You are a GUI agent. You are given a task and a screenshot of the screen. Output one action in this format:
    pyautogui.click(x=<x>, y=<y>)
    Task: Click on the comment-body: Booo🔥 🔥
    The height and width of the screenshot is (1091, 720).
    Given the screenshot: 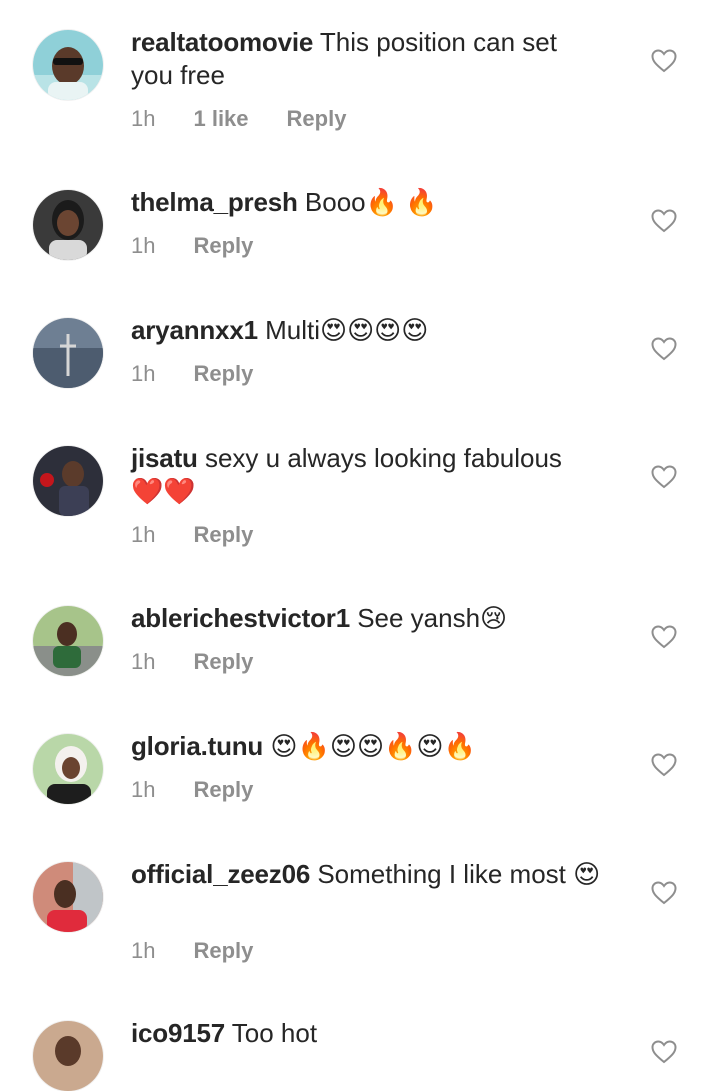 What is the action you would take?
    pyautogui.click(x=371, y=202)
    